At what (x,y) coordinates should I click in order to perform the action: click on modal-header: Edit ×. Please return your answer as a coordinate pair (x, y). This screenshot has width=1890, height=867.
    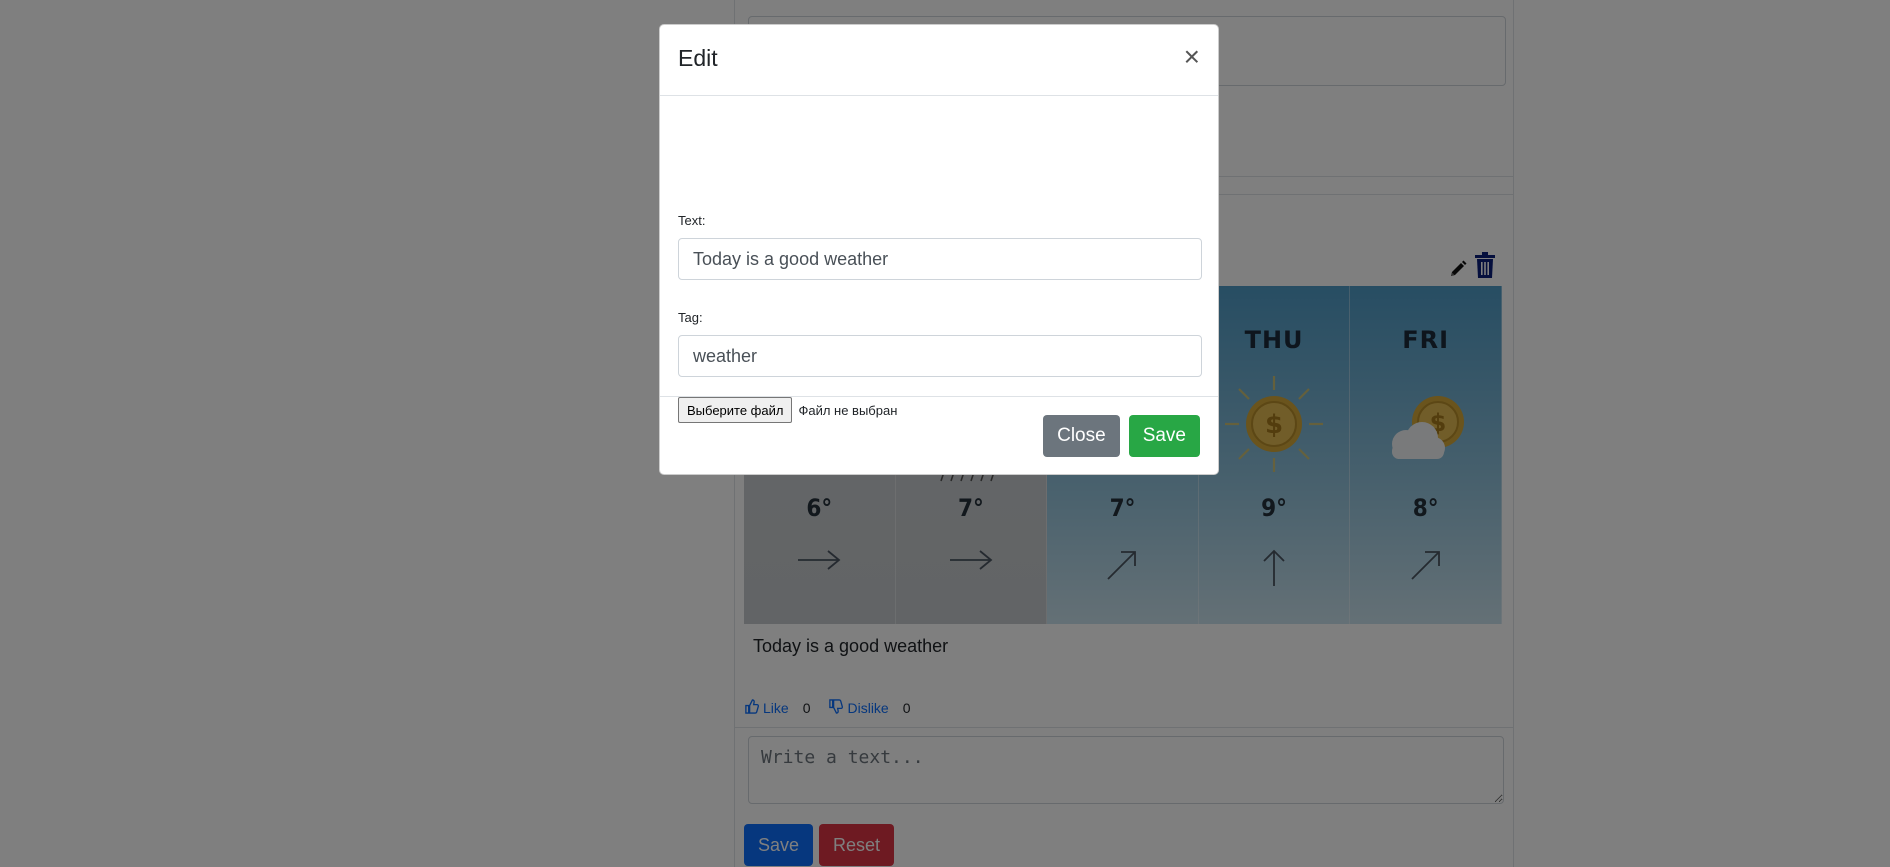
    Looking at the image, I should click on (939, 60).